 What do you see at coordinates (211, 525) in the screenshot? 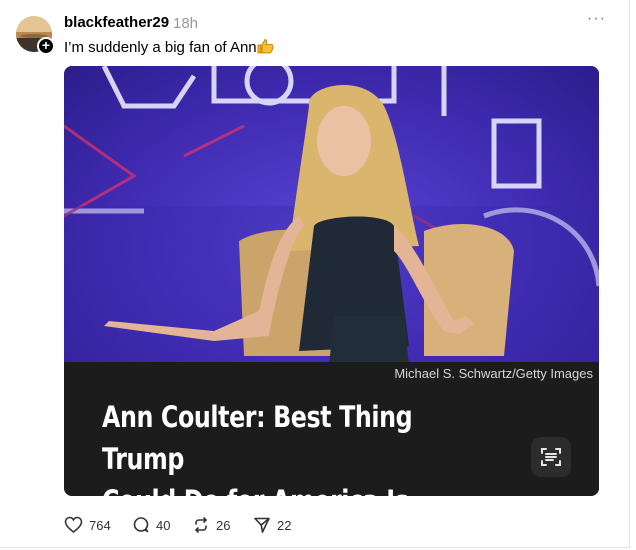
I see `repost-button: 26` at bounding box center [211, 525].